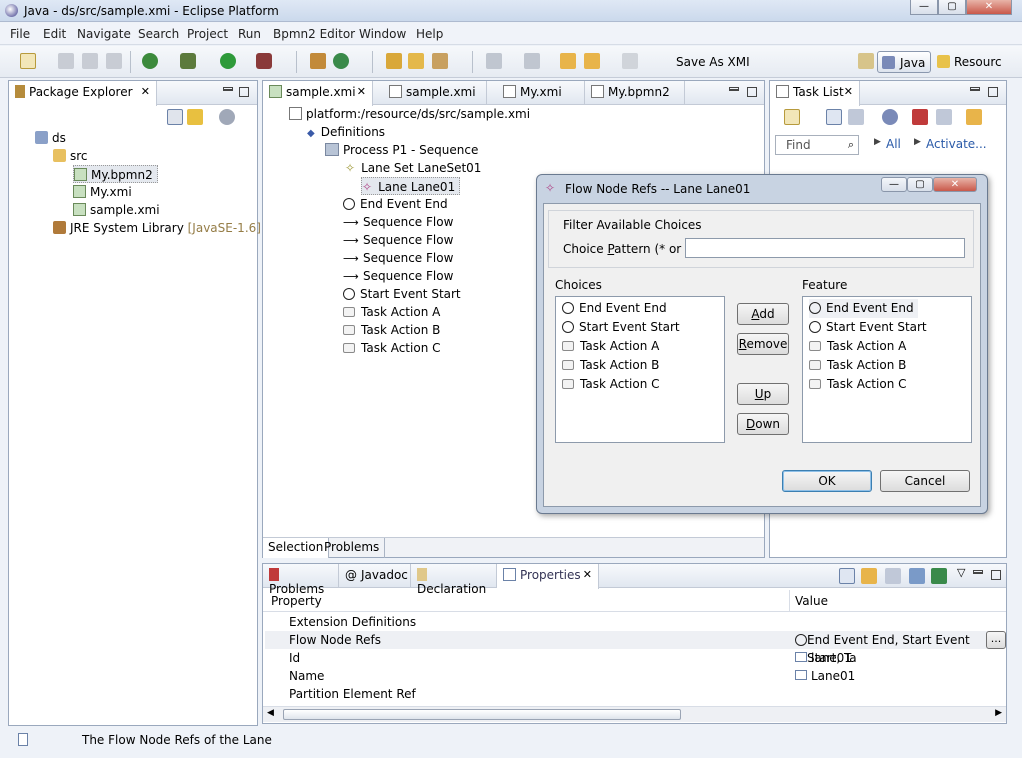 The height and width of the screenshot is (758, 1022). Describe the element at coordinates (90, 61) in the screenshot. I see `save-all-icon` at that location.